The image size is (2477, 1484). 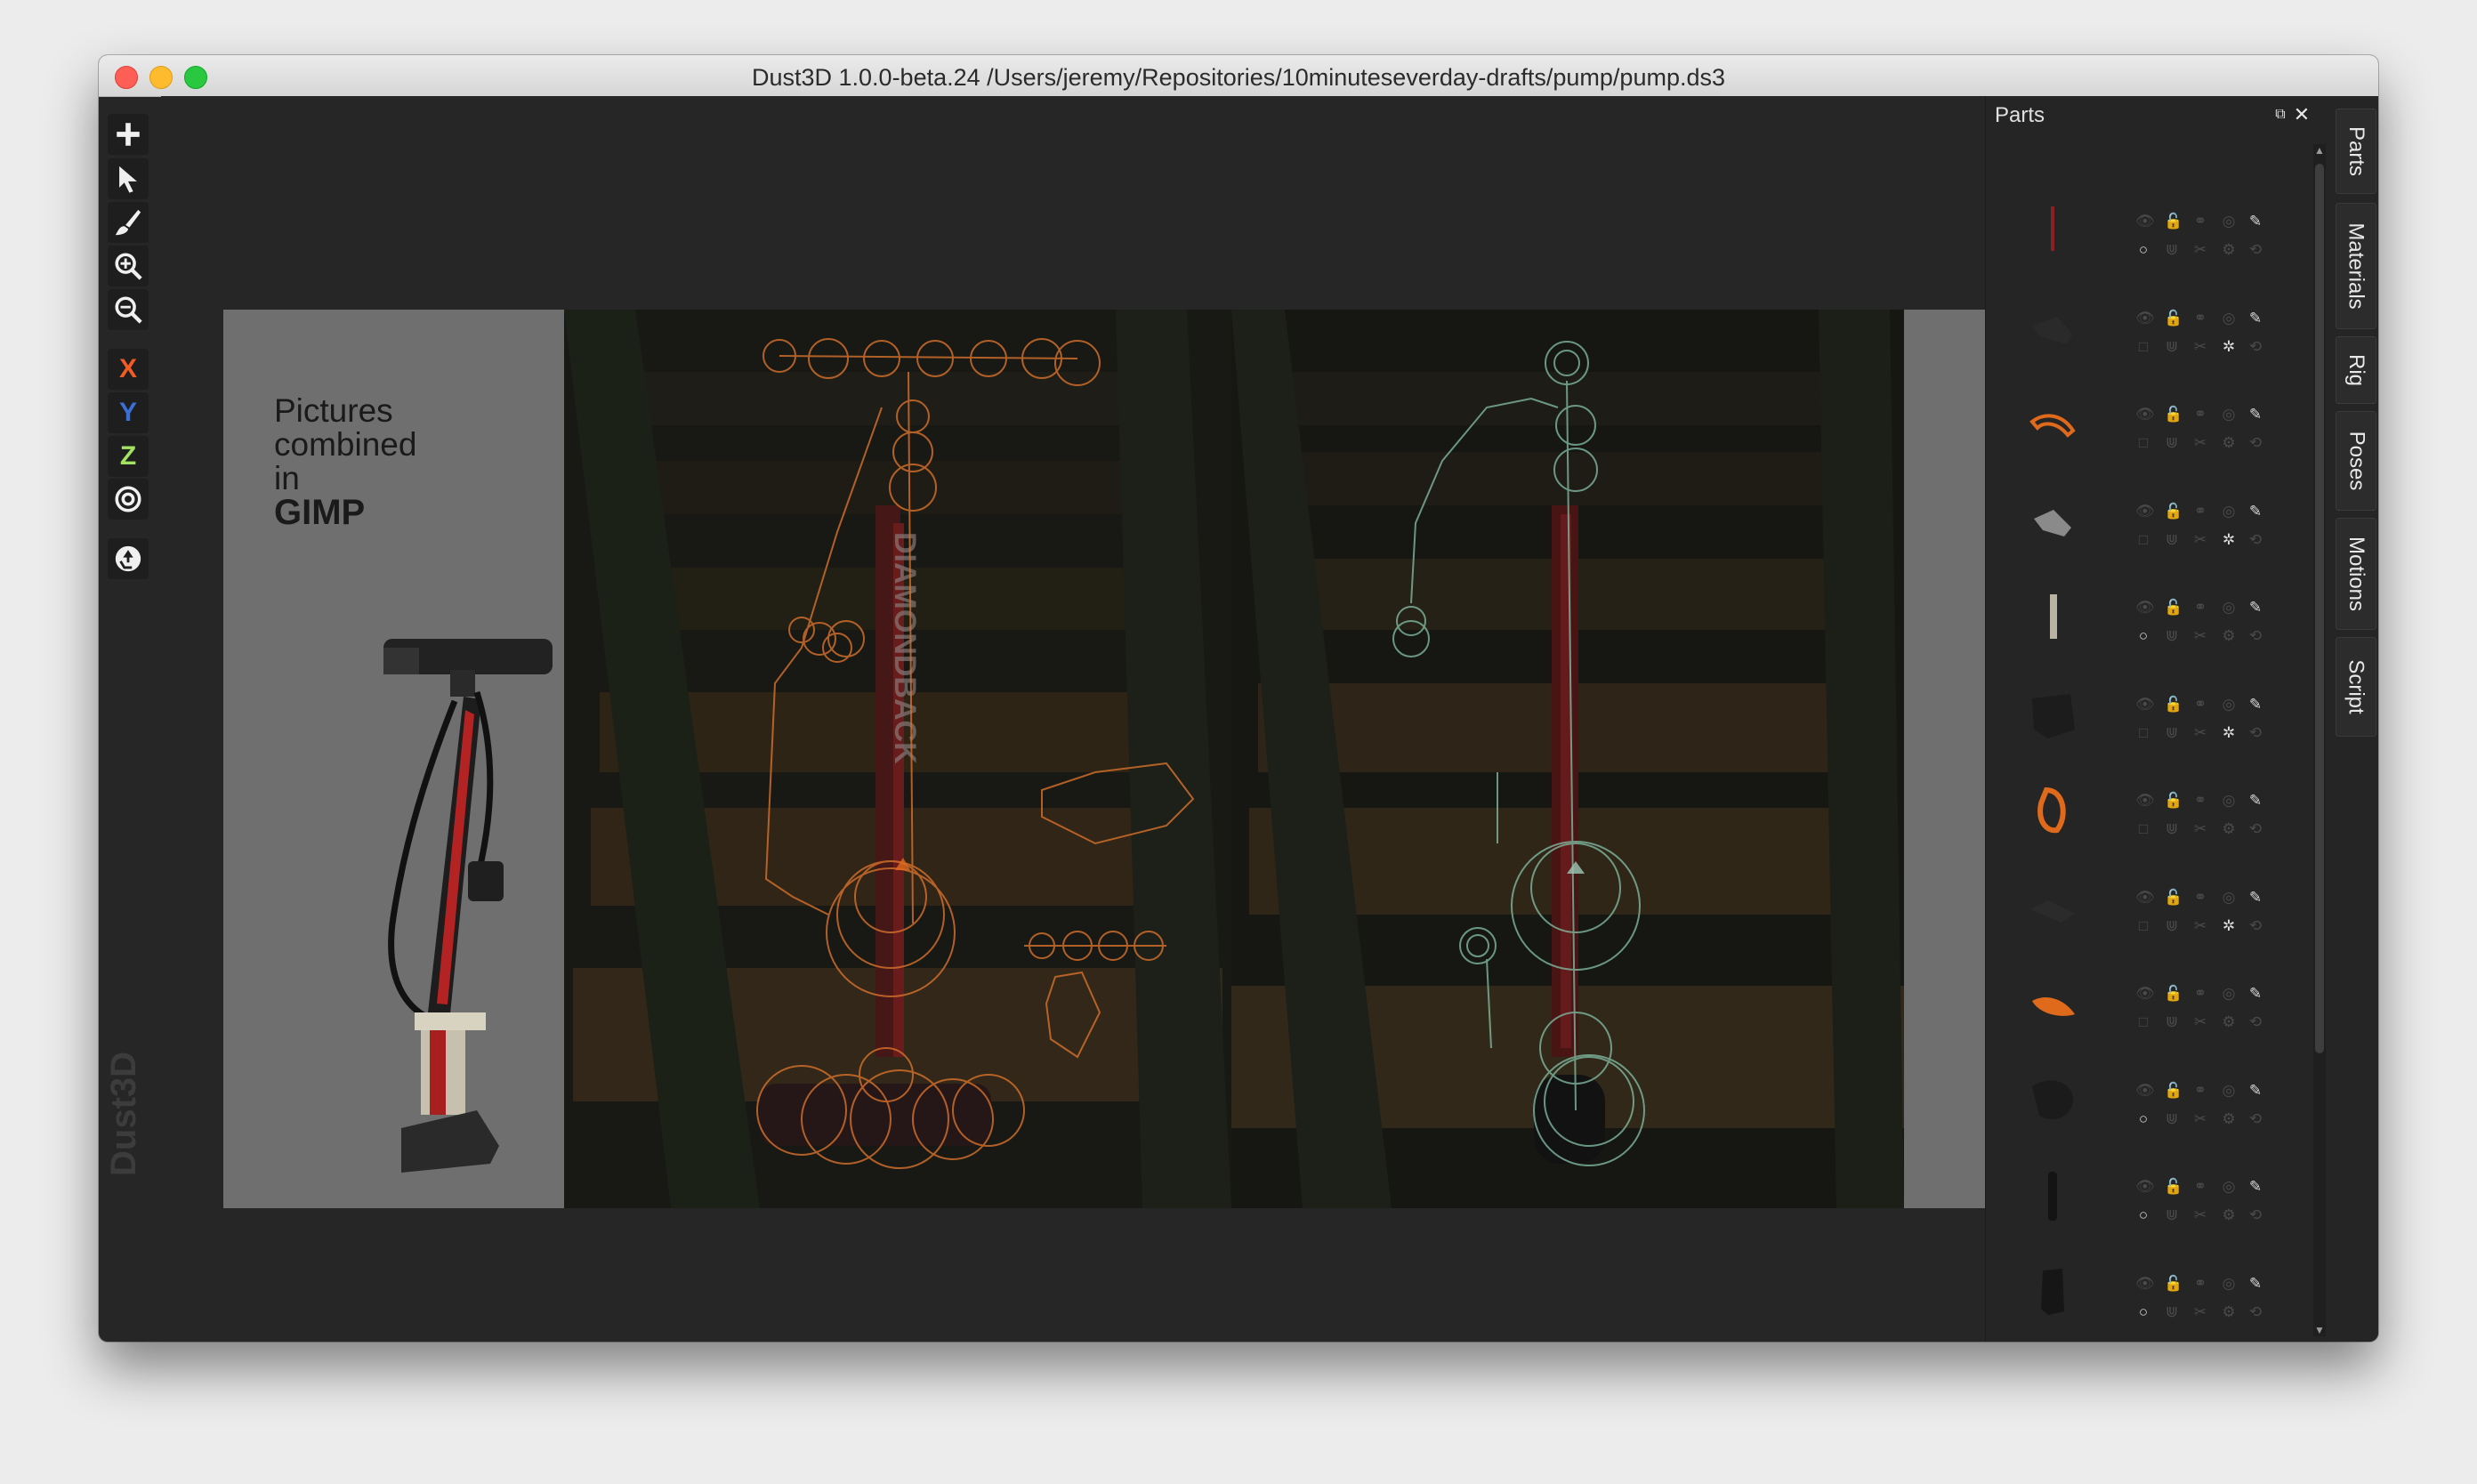 What do you see at coordinates (2319, 150) in the screenshot?
I see `scroll-up-arrow-icon: ▲` at bounding box center [2319, 150].